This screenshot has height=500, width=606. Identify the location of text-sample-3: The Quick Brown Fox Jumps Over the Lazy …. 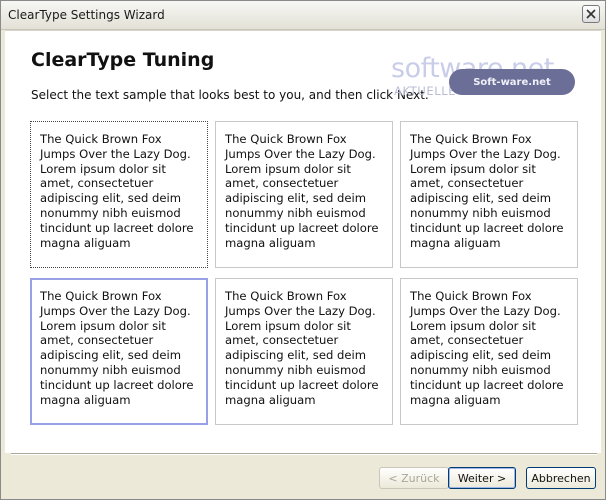
(489, 194).